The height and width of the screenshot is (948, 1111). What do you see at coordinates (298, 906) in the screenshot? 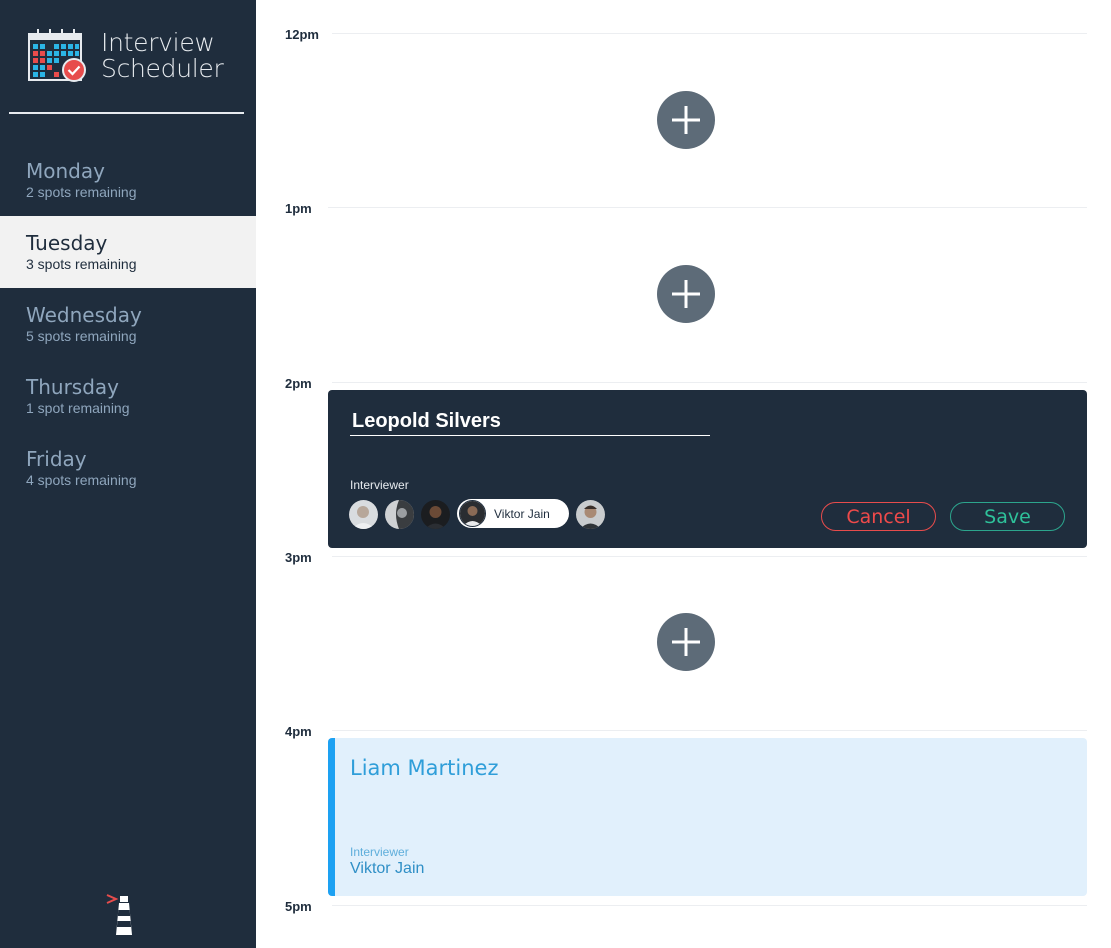
I see `time-label-5pm: 5pm` at bounding box center [298, 906].